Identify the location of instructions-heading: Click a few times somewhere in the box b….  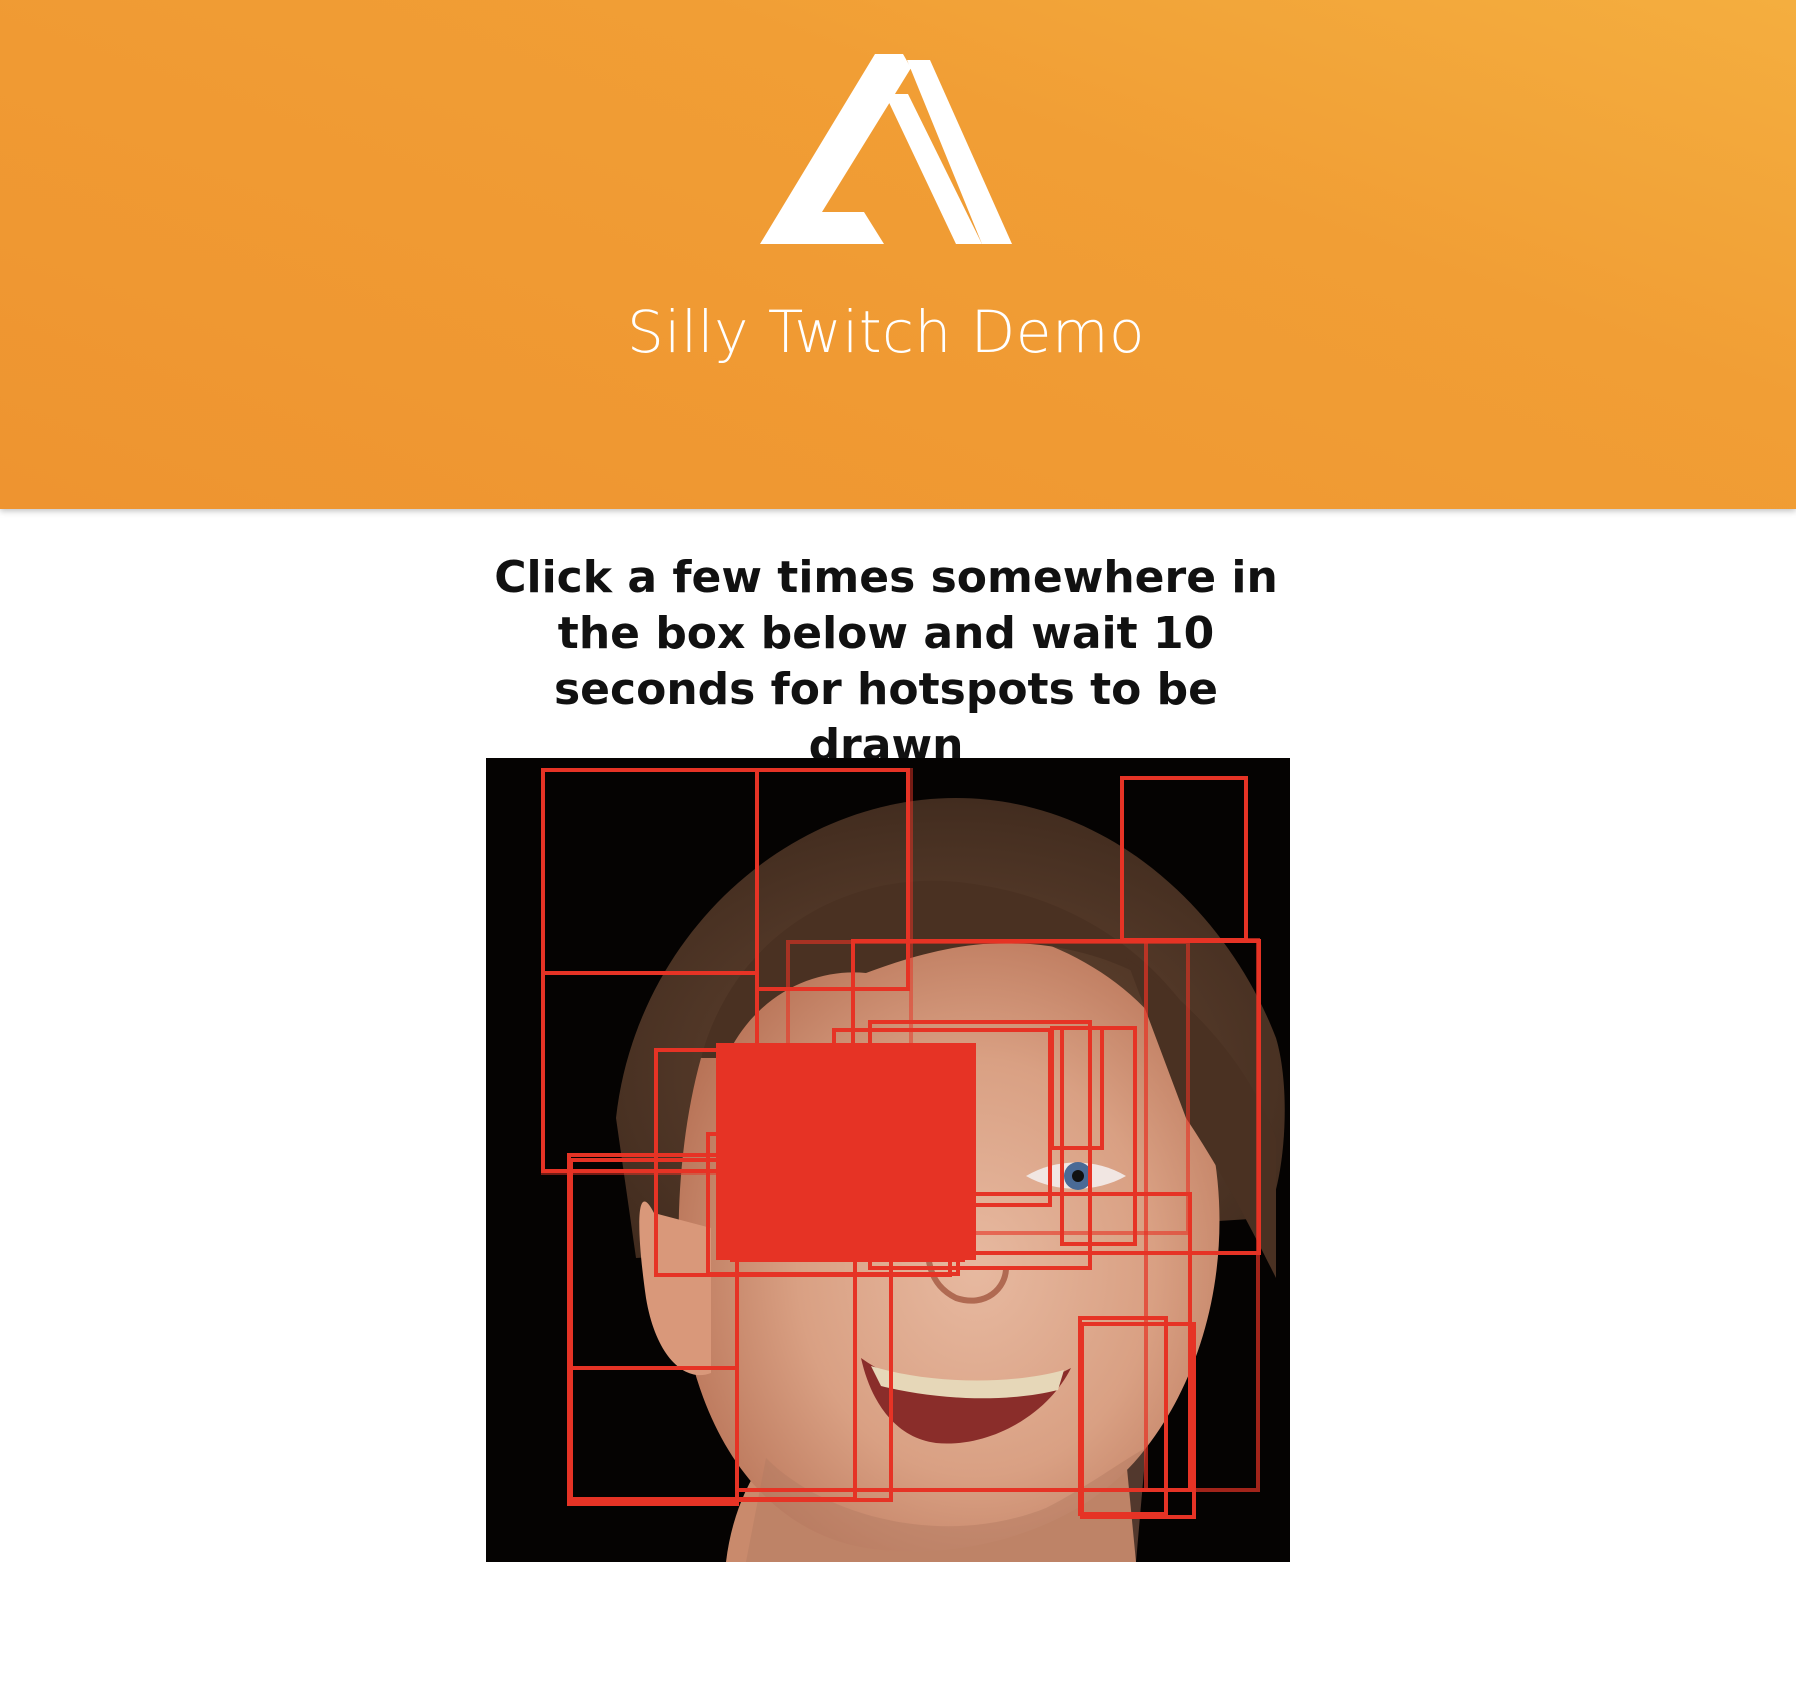
(886, 661).